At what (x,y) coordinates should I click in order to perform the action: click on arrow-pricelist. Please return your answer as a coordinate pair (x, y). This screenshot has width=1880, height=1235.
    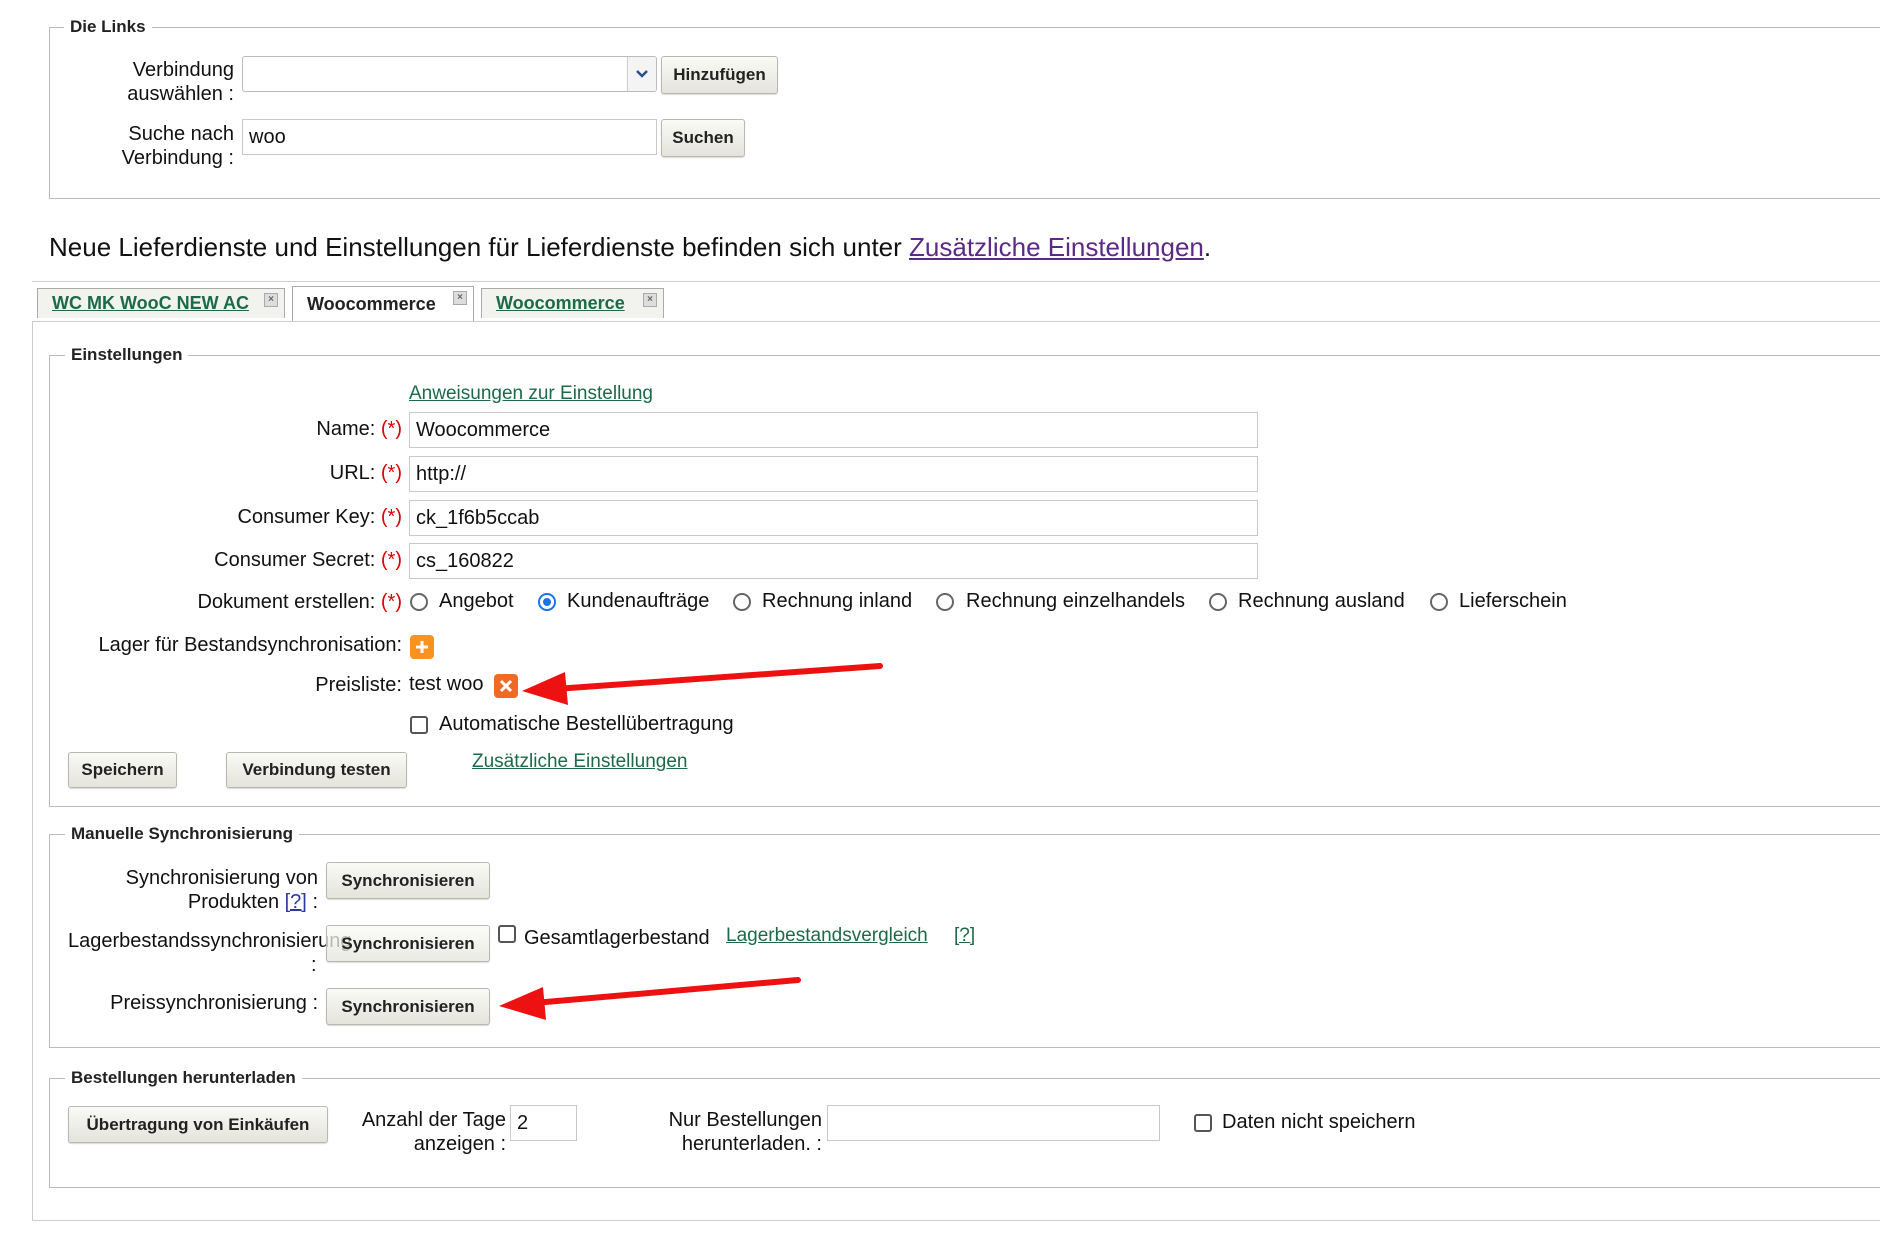
    Looking at the image, I should click on (702, 684).